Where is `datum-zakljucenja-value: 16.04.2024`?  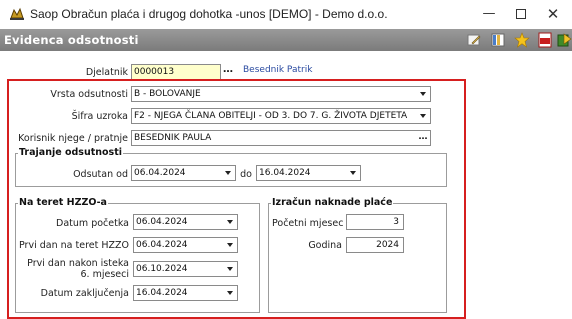 datum-zakljucenja-value: 16.04.2024 is located at coordinates (162, 293).